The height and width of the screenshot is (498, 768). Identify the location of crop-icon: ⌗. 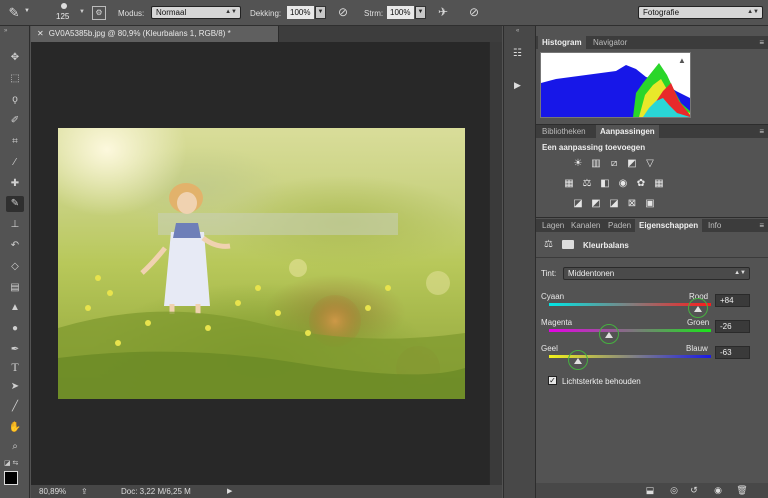
(15, 142).